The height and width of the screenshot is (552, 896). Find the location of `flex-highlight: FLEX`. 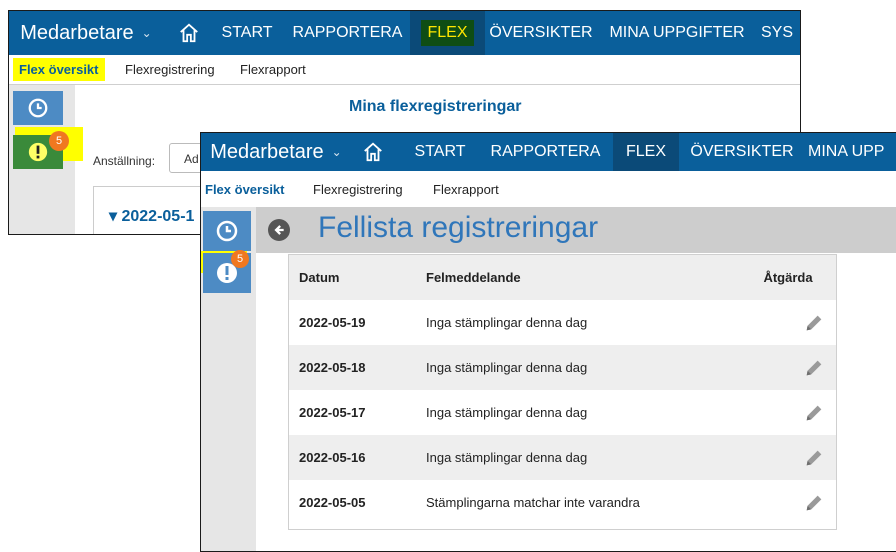

flex-highlight: FLEX is located at coordinates (447, 33).